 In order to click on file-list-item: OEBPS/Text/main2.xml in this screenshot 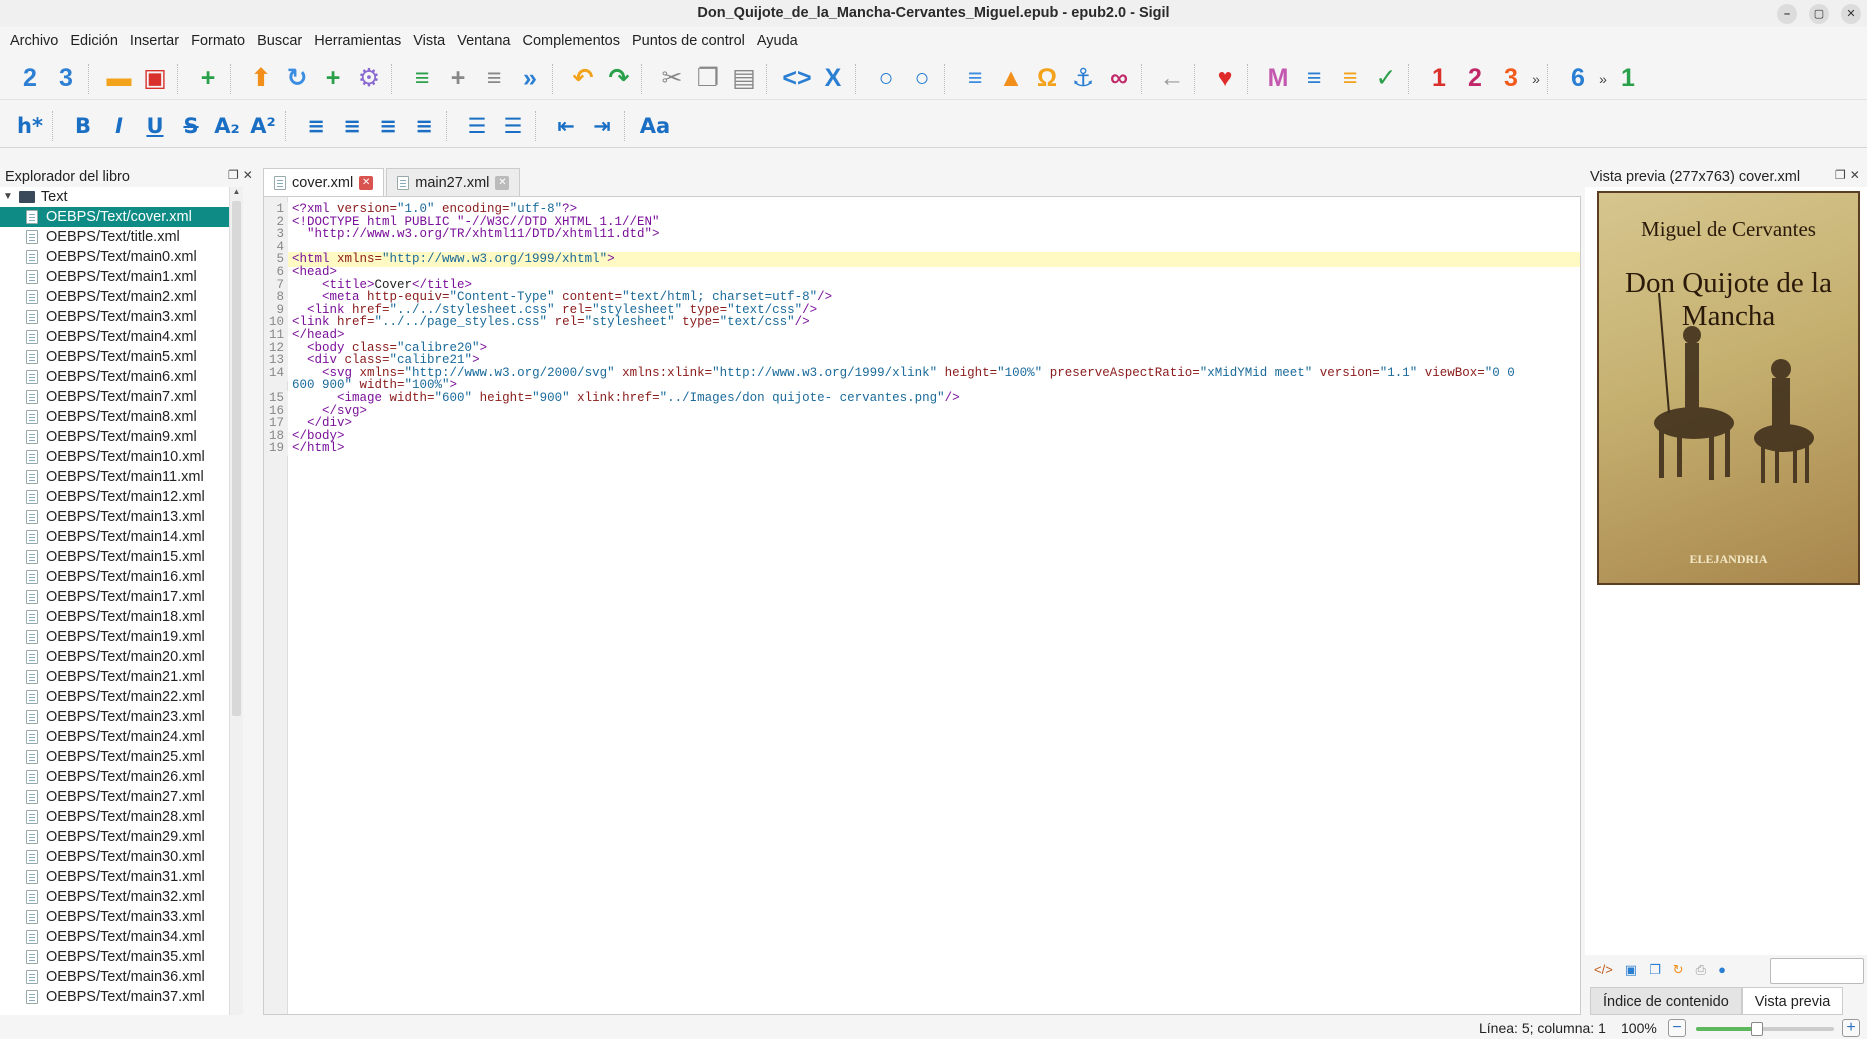, I will do `click(121, 297)`.